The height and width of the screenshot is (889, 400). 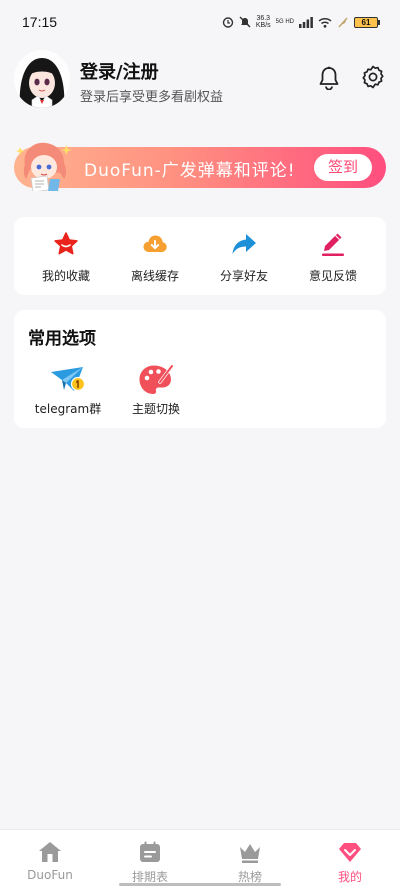 What do you see at coordinates (329, 78) in the screenshot?
I see `bell-icon` at bounding box center [329, 78].